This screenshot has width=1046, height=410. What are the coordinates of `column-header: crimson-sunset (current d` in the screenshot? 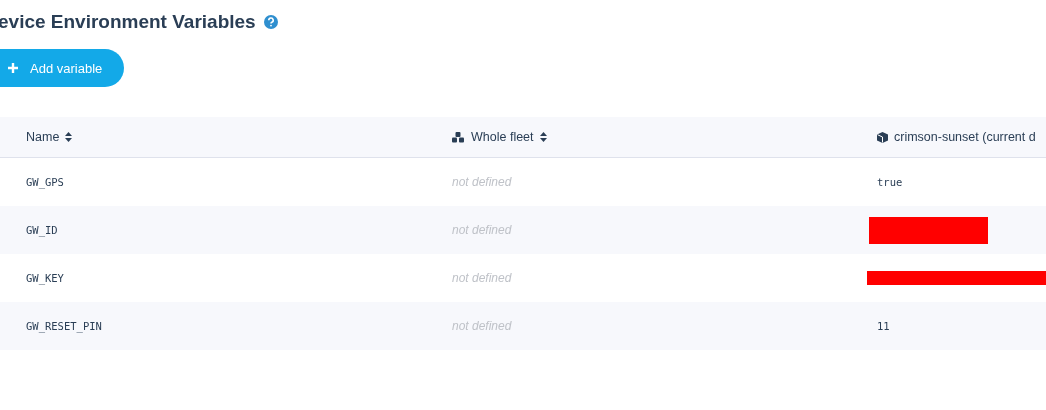 It's located at (948, 137).